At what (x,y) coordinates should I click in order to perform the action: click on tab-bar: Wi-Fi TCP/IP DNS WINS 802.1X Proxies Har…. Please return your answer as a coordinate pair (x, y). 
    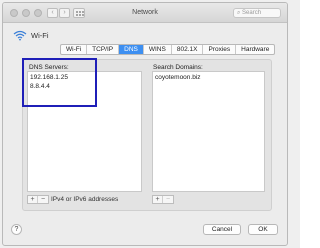
    Looking at the image, I should click on (168, 49).